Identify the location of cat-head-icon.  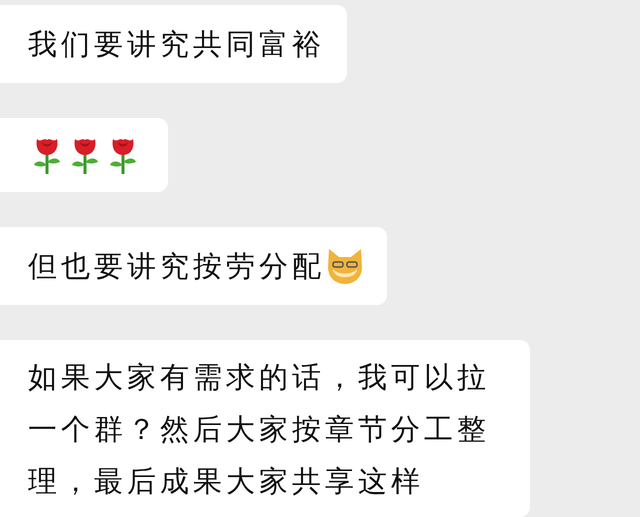
(345, 266).